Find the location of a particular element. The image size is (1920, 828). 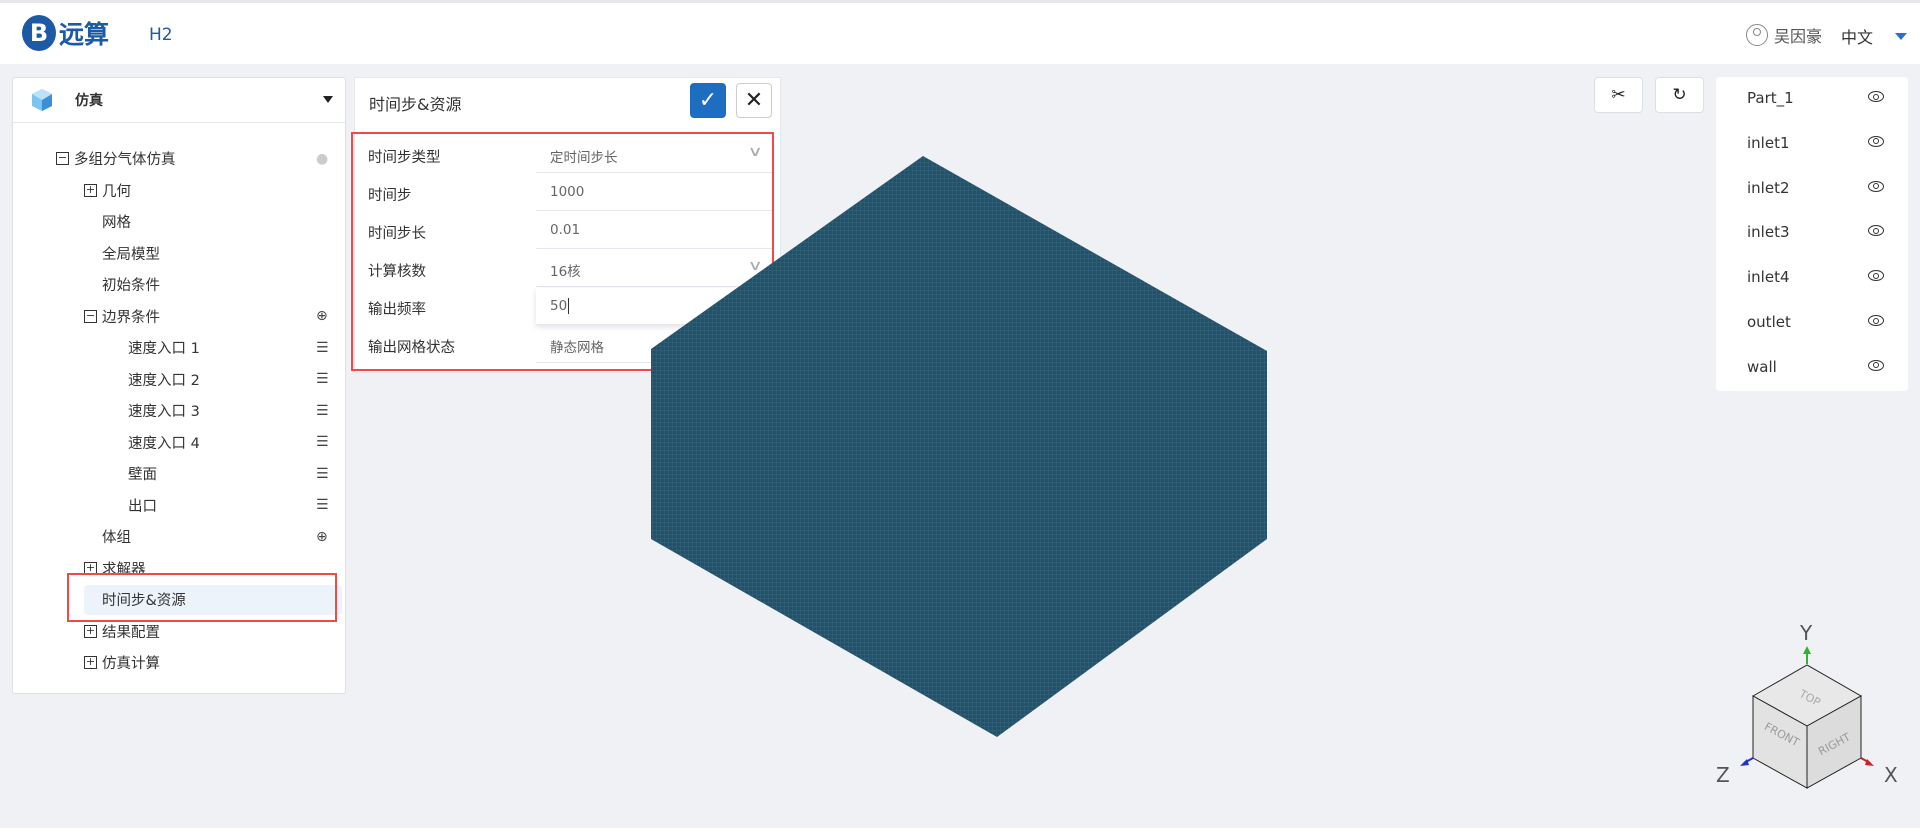

parts-list: Part_1 inlet1 inlet2 inlet3 inlet4 outlet wall is located at coordinates (1812, 234).